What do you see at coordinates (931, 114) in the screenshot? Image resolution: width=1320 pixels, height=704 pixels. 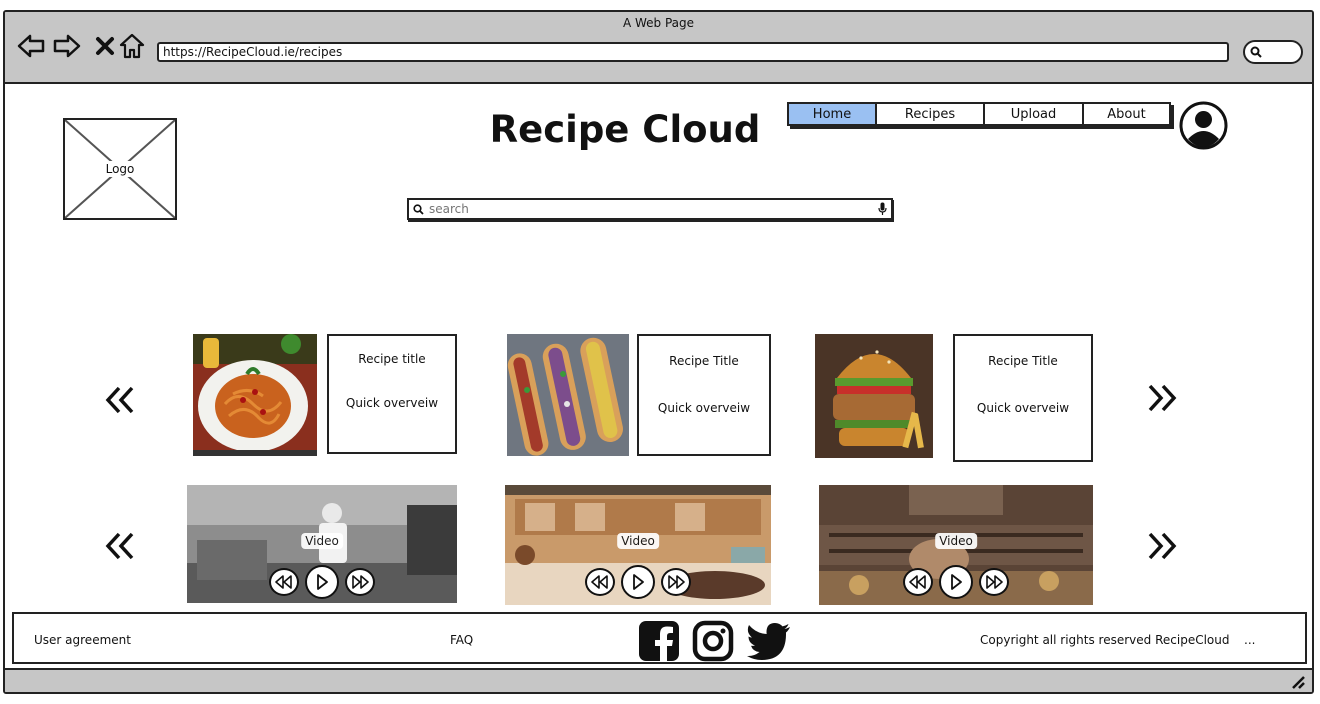 I see `nav-tab-recipes: Recipes` at bounding box center [931, 114].